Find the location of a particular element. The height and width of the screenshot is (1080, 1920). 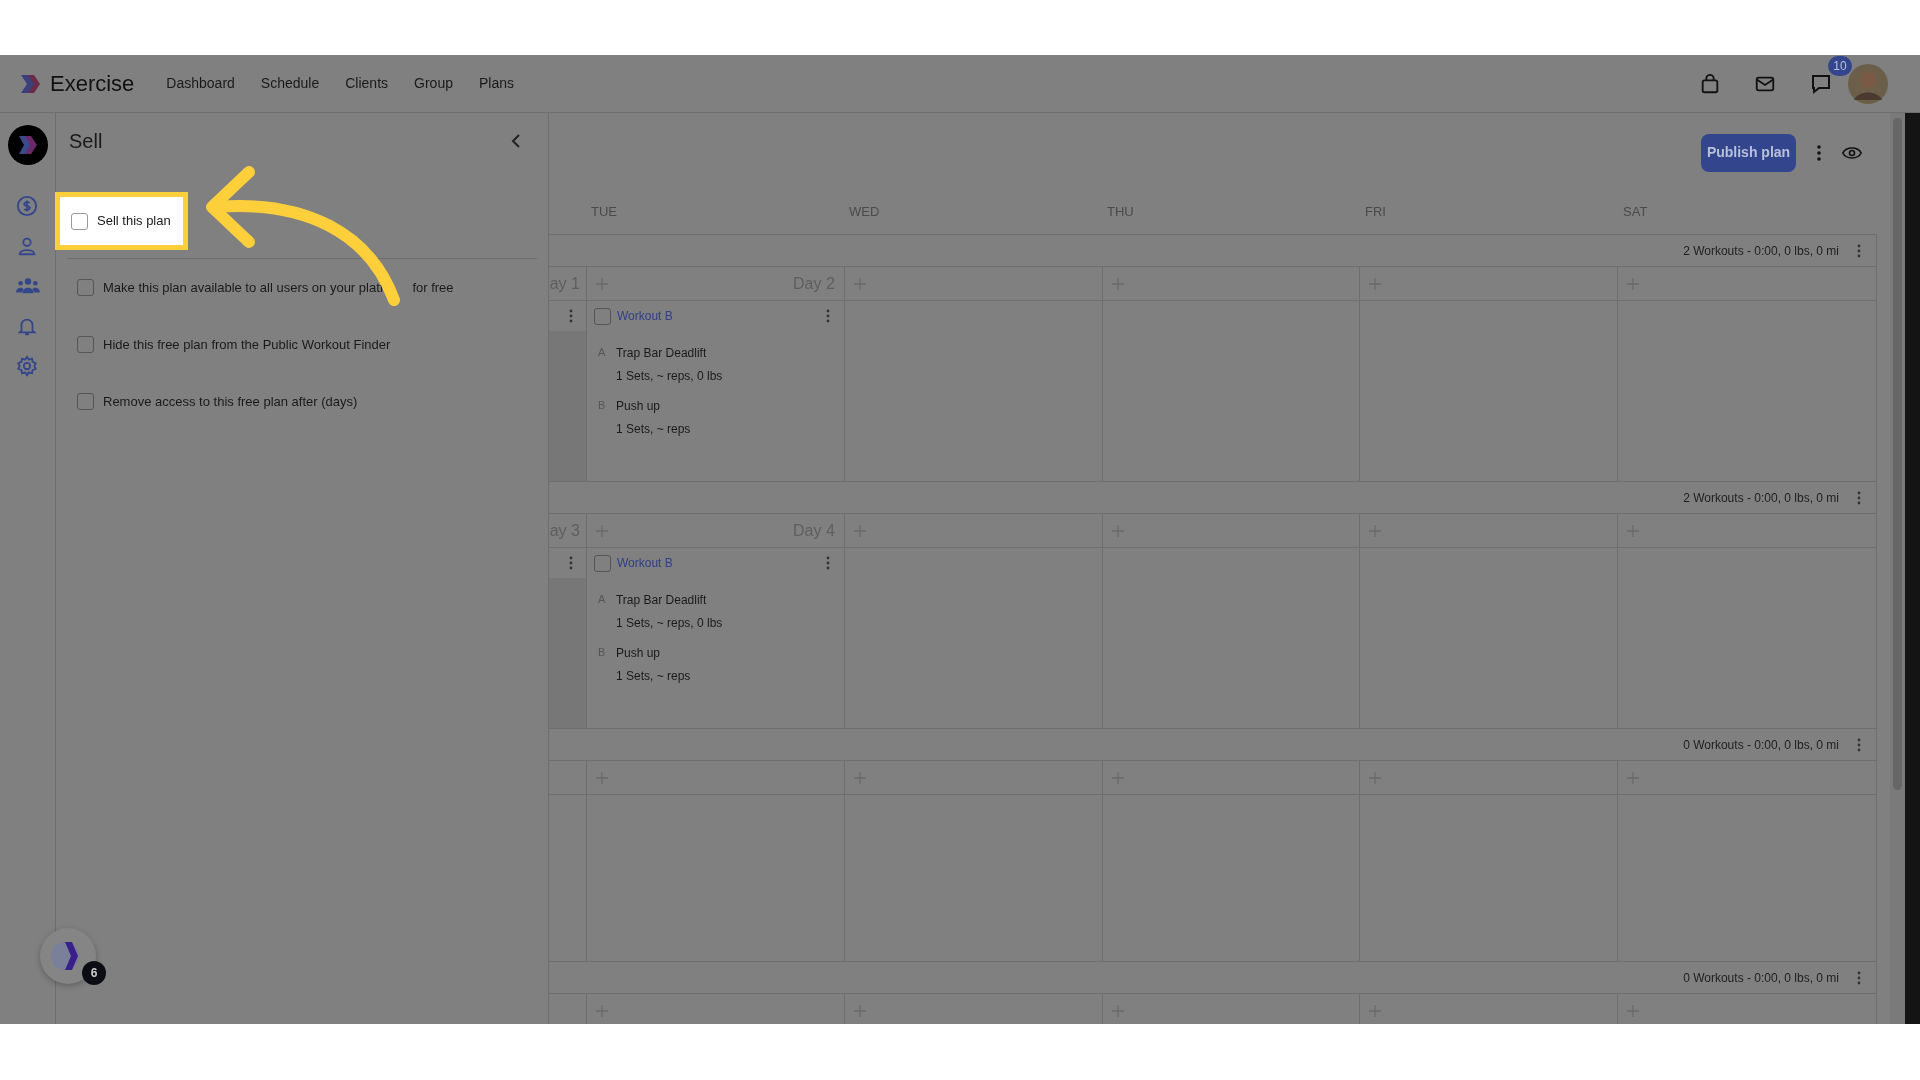

option-label: Hide this free plan from the Public Workout Finder is located at coordinates (247, 344).